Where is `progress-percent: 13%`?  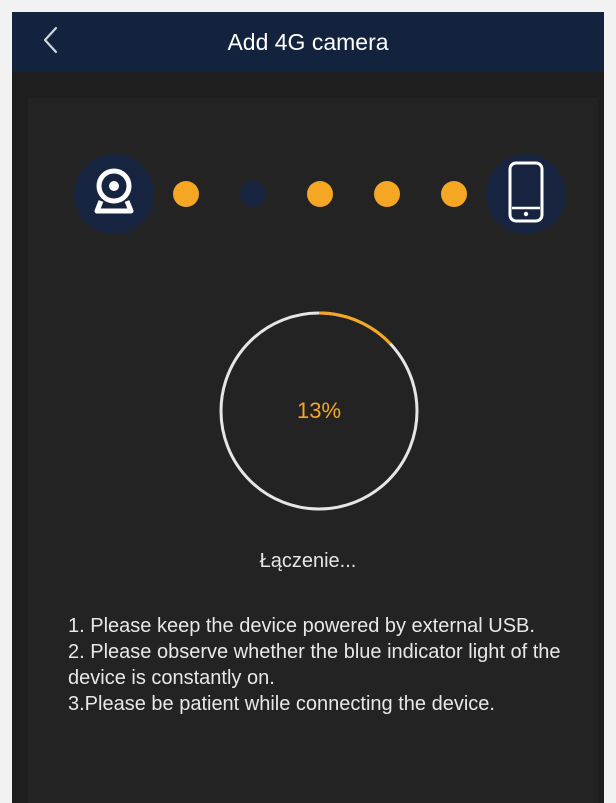 progress-percent: 13% is located at coordinates (319, 410).